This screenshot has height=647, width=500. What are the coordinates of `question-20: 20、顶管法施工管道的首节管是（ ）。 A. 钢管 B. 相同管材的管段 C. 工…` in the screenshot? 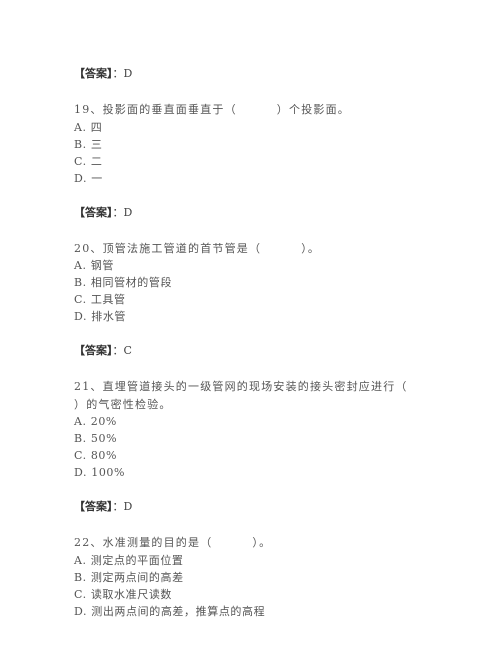 It's located at (254, 283).